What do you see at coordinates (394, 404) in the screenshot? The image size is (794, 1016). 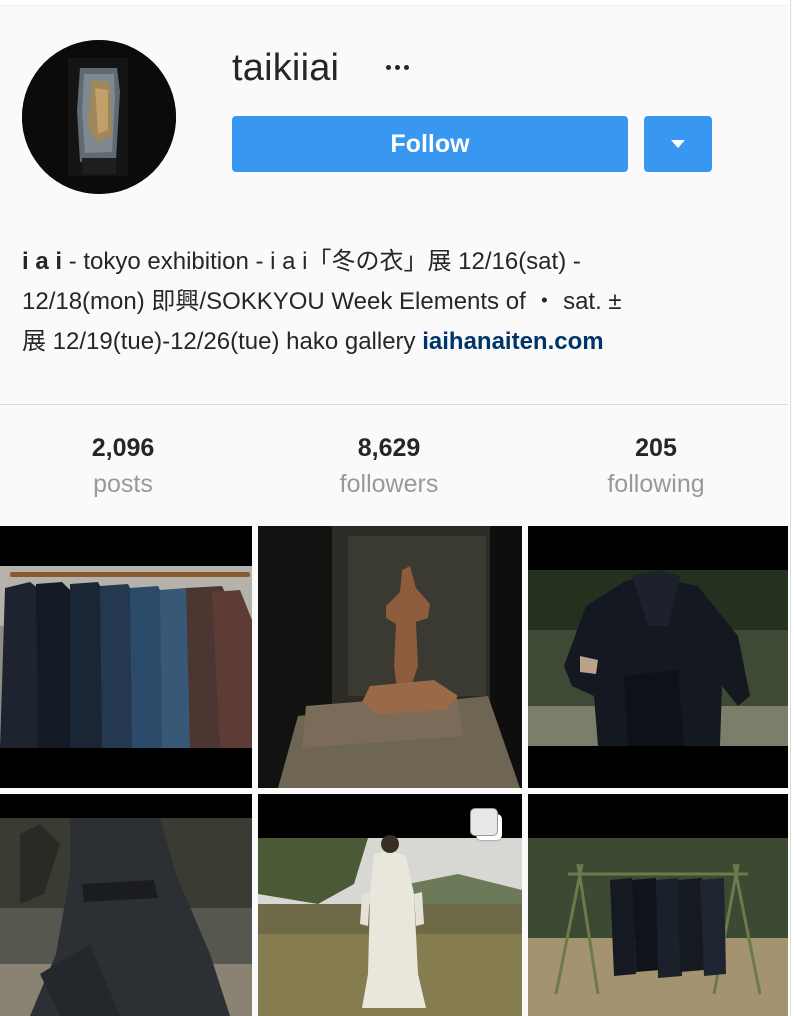 I see `stats-divider` at bounding box center [394, 404].